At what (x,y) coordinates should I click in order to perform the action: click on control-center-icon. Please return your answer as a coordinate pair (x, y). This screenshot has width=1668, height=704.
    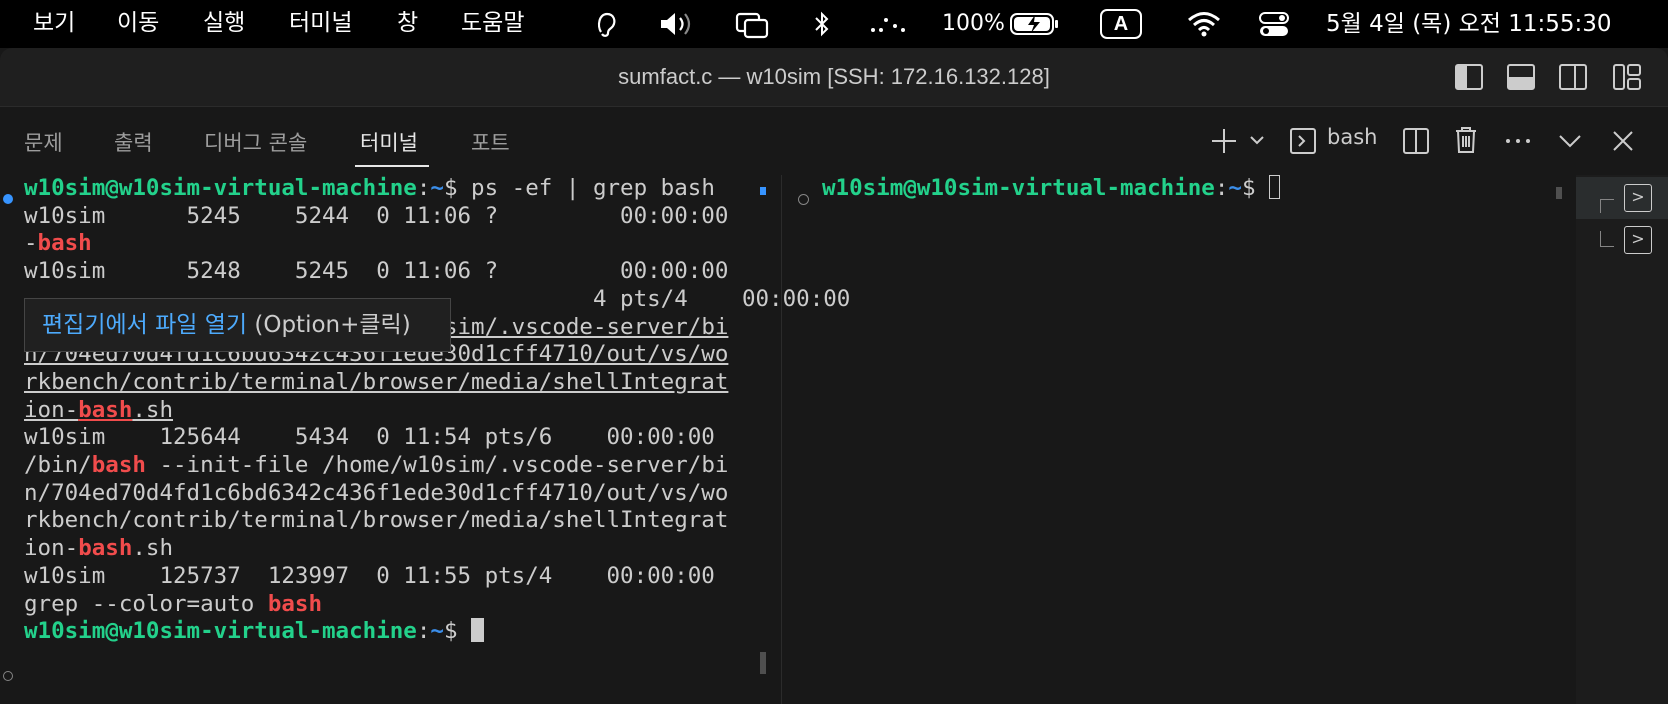
    Looking at the image, I should click on (1274, 24).